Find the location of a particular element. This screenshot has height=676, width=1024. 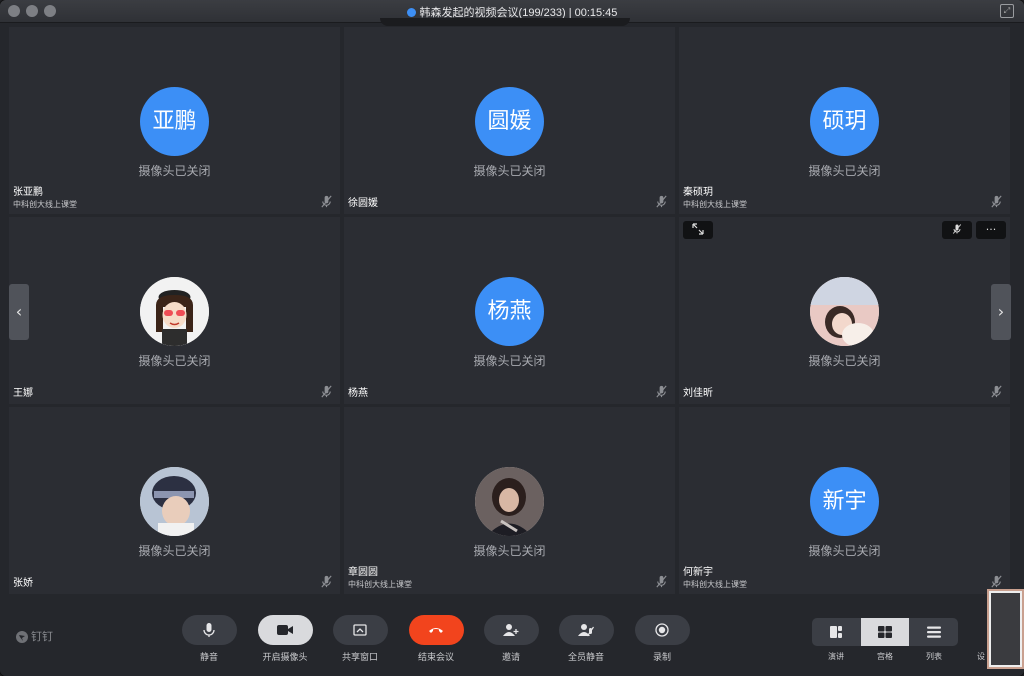

speaker-layout-label: 演讲 is located at coordinates (836, 656).